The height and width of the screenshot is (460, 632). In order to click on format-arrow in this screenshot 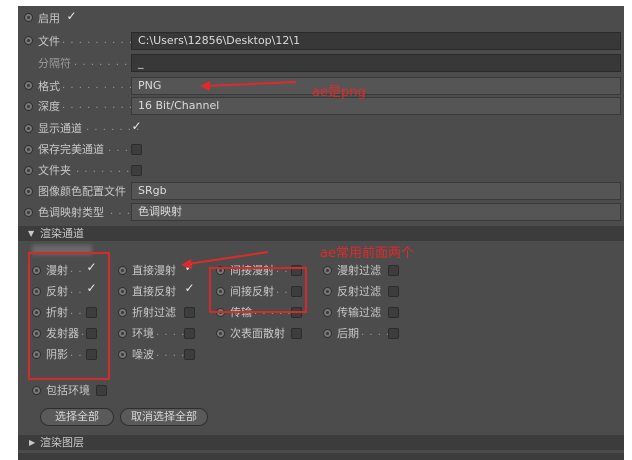, I will do `click(251, 84)`.